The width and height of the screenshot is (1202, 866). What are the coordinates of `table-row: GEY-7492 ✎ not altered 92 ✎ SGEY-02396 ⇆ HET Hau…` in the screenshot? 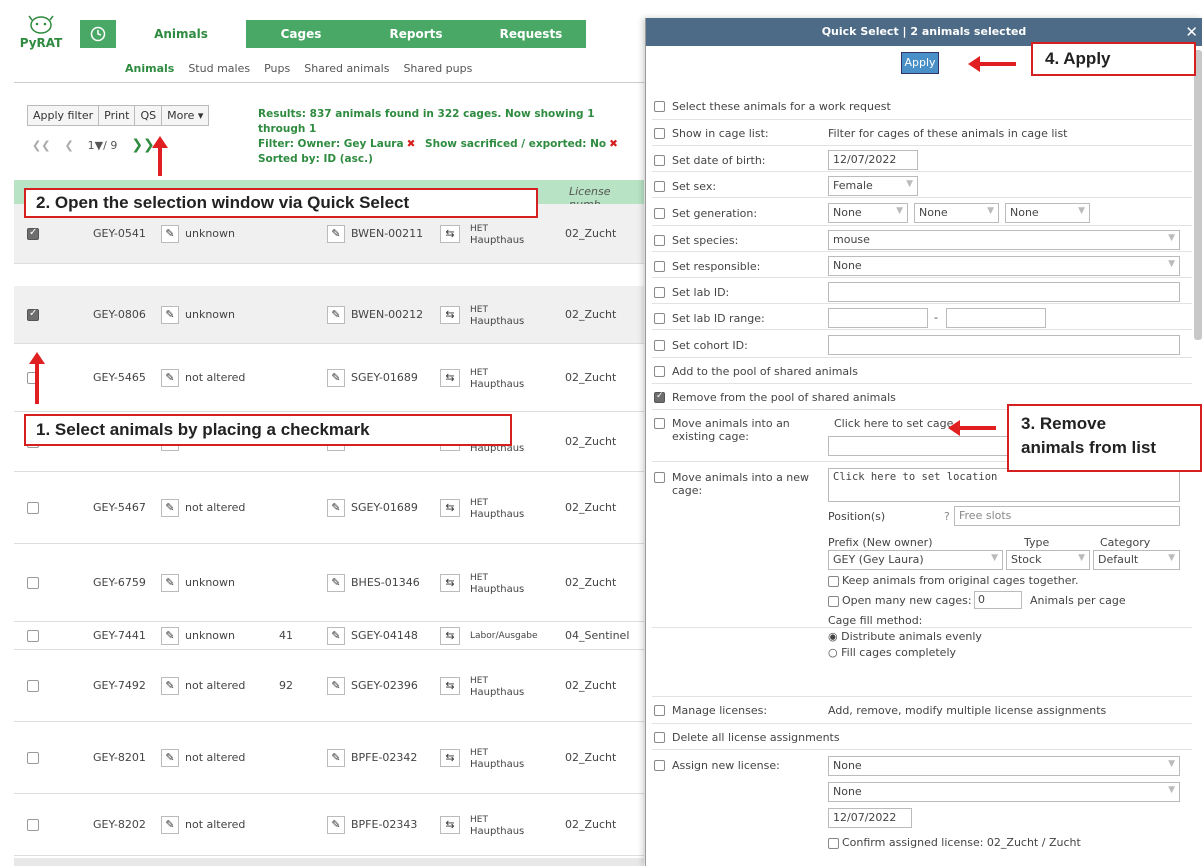 It's located at (329, 686).